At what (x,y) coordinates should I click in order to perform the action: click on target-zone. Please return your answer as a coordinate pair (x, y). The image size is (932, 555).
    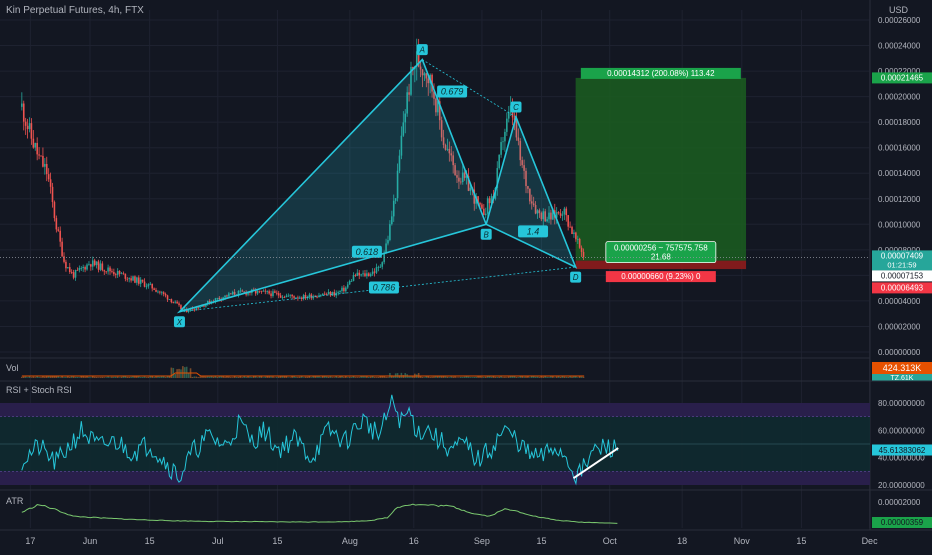
    Looking at the image, I should click on (661, 169).